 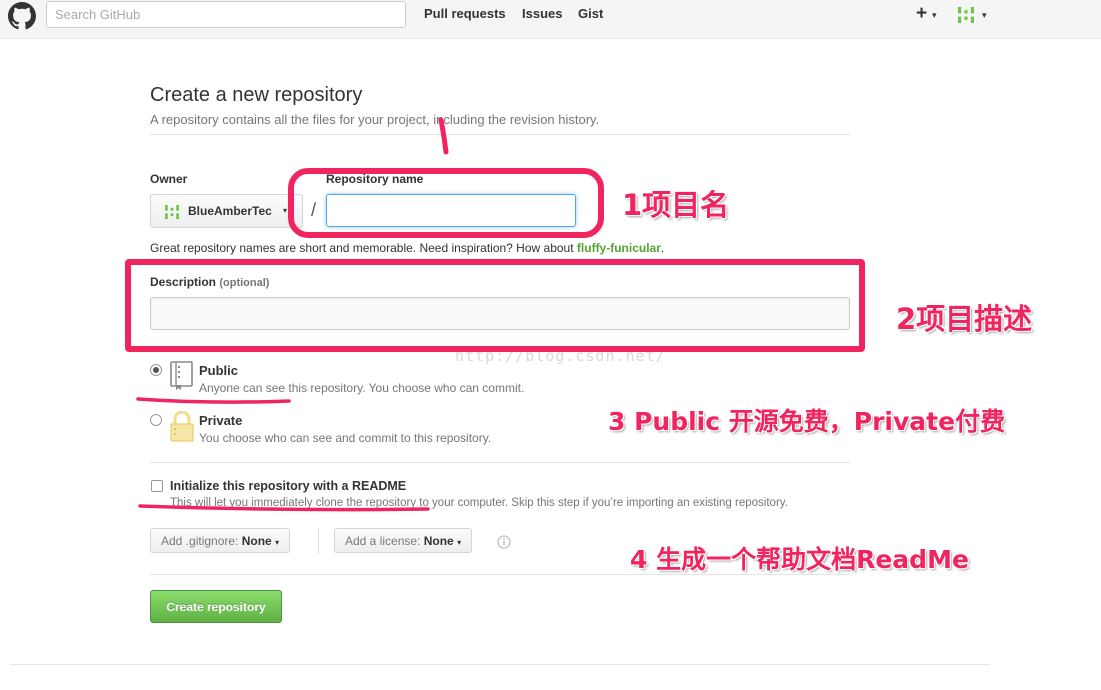 I want to click on public-option-title: Public, so click(x=219, y=370).